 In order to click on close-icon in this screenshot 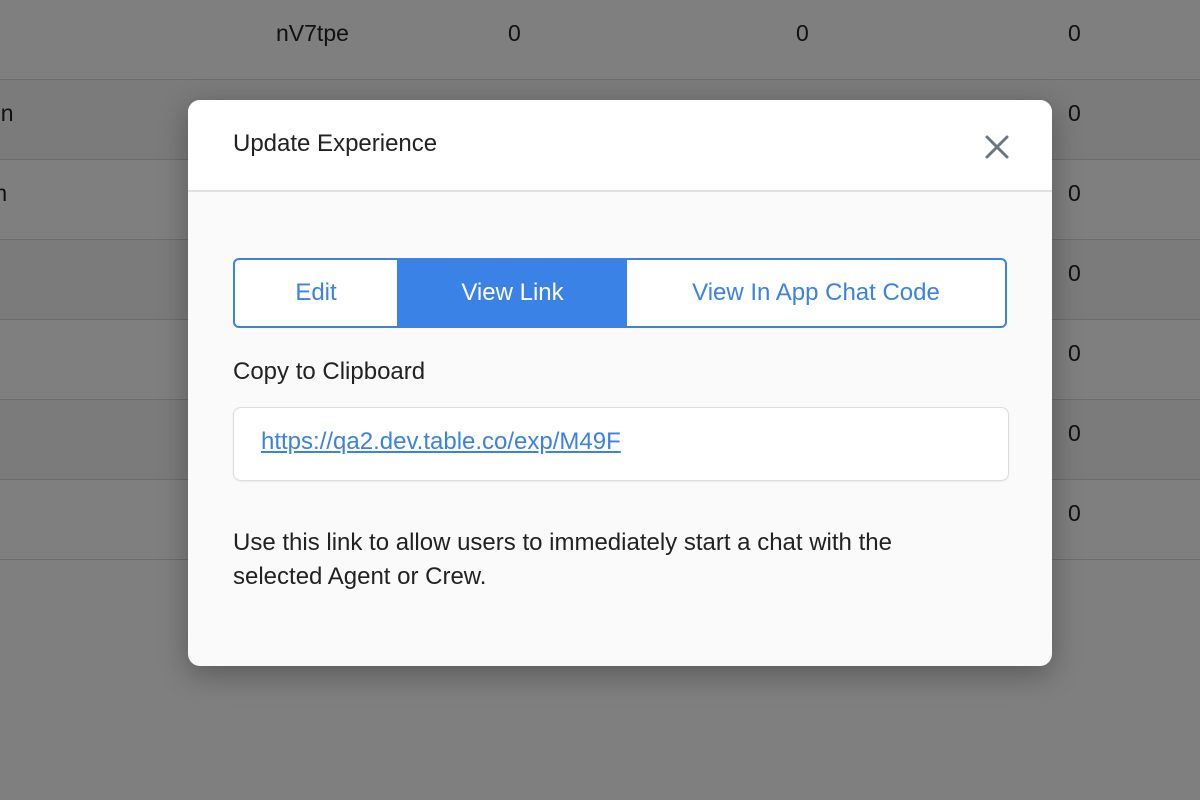, I will do `click(997, 147)`.